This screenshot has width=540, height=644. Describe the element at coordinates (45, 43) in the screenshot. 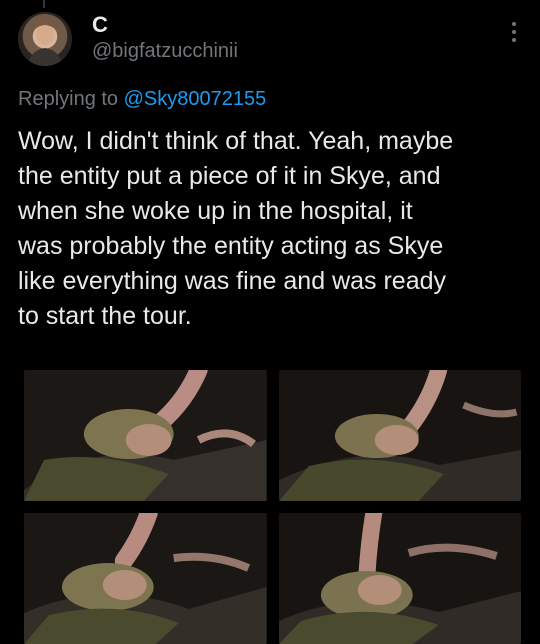

I see `avatar-image` at that location.